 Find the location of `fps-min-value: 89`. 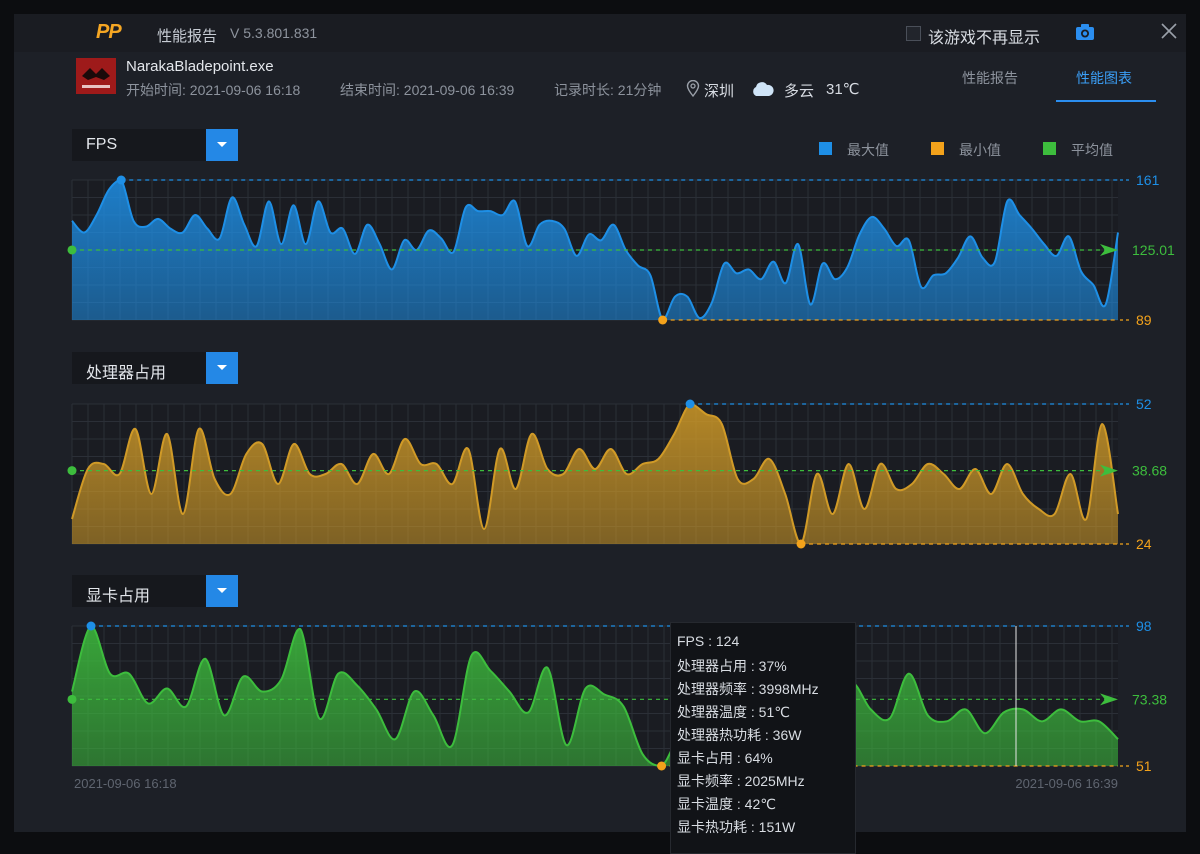

fps-min-value: 89 is located at coordinates (1144, 320).